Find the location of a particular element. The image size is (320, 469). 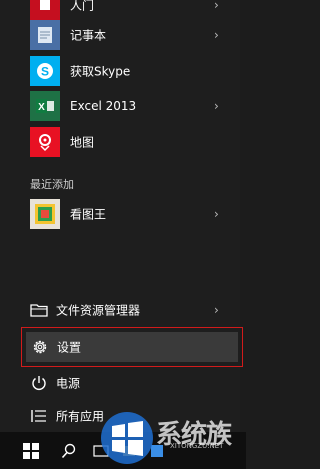

svg-text: X is located at coordinates (41, 107).